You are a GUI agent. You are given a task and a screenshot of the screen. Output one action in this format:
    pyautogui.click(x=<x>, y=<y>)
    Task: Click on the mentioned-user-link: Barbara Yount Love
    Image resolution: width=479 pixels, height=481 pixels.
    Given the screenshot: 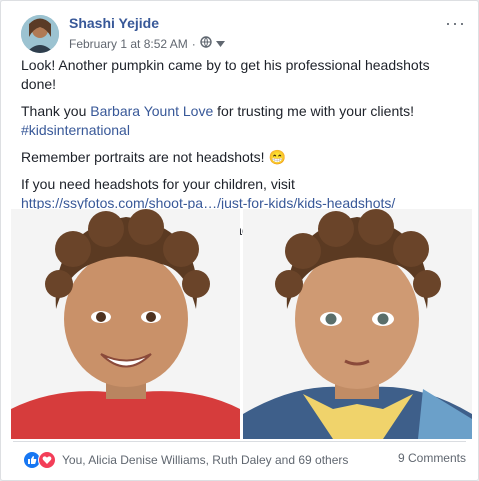 What is the action you would take?
    pyautogui.click(x=151, y=111)
    